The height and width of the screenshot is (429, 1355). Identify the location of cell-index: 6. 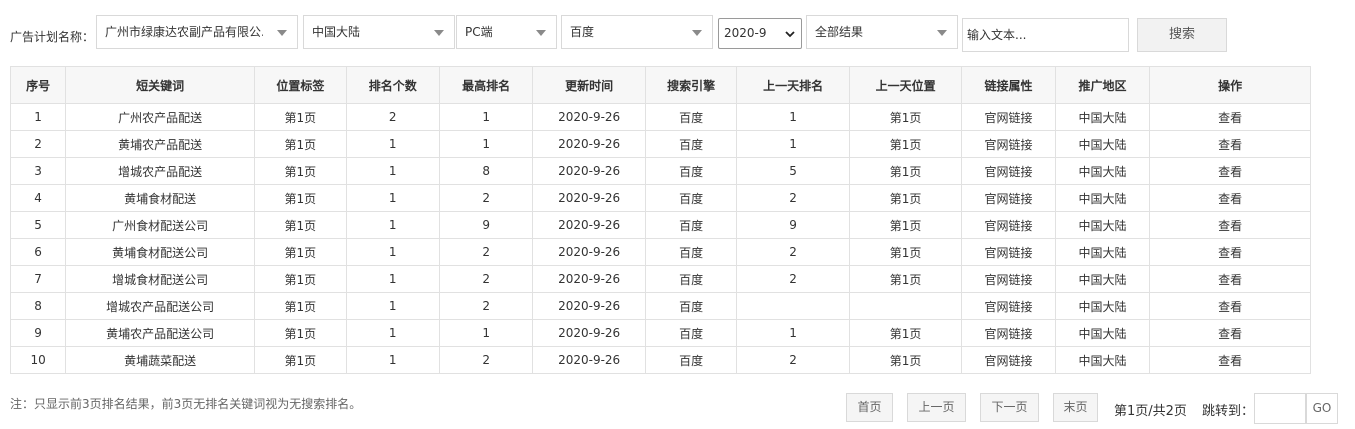
(38, 252).